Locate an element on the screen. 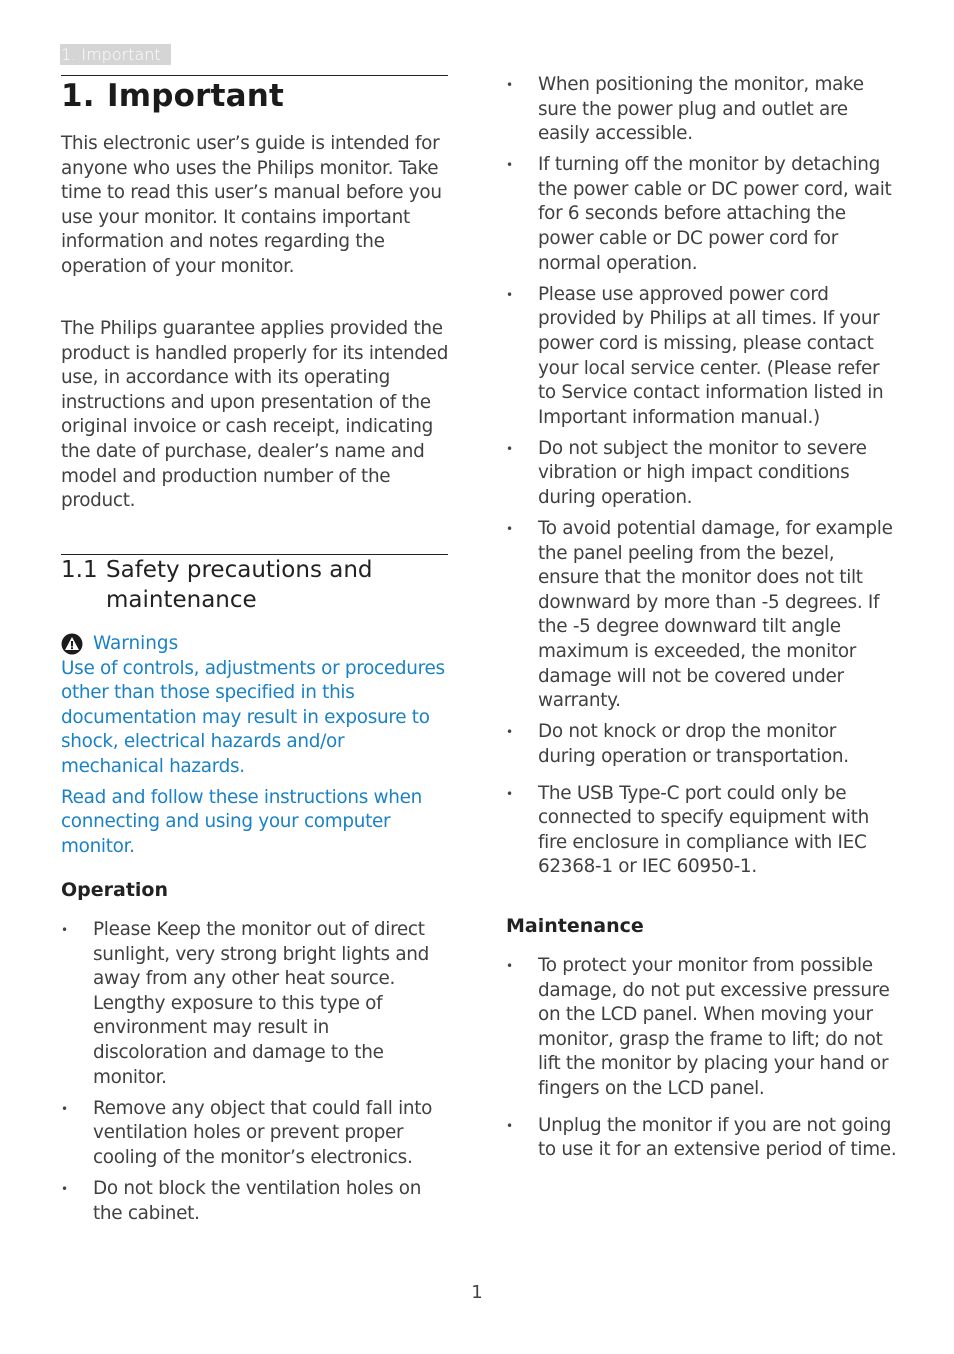  section-number: 1.1 is located at coordinates (79, 570).